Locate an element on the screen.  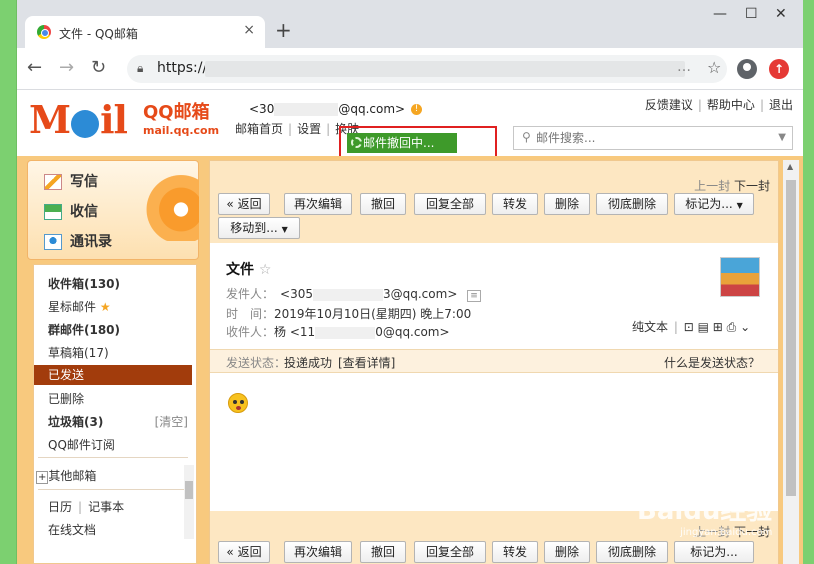
help-link: 帮助中心 is located at coordinates (731, 105).